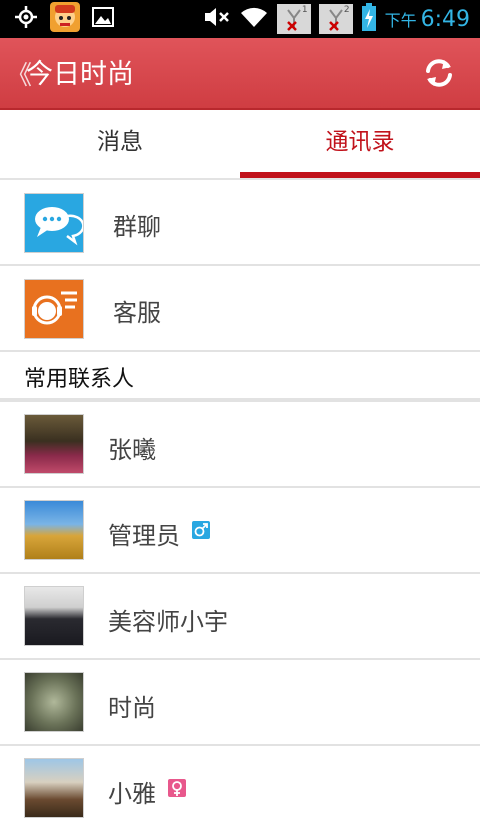  I want to click on clock-time: 6:49, so click(445, 19).